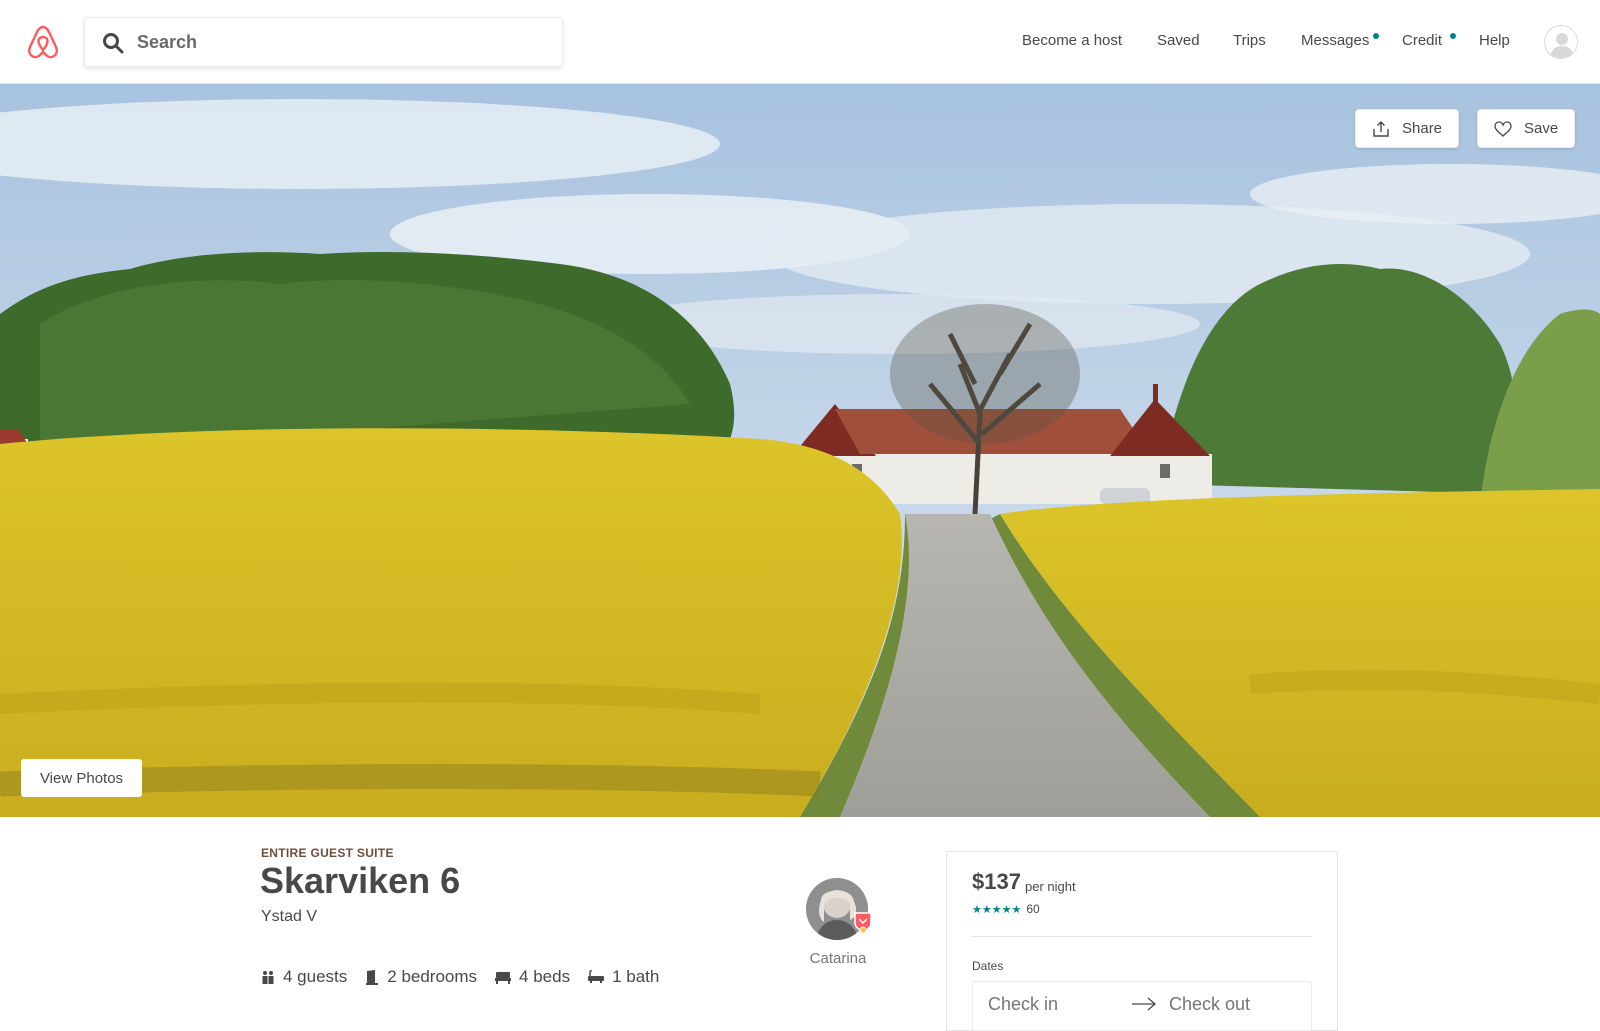  I want to click on guests-amenity: 4 guests, so click(304, 977).